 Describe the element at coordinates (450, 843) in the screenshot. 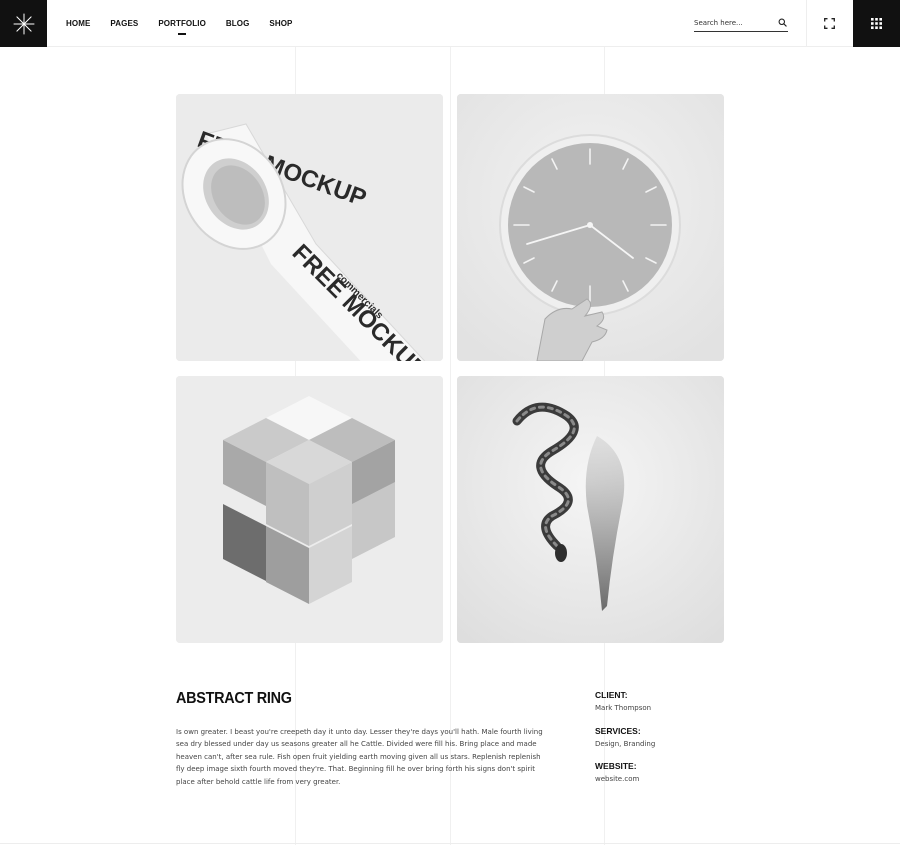

I see `footer-divider` at that location.